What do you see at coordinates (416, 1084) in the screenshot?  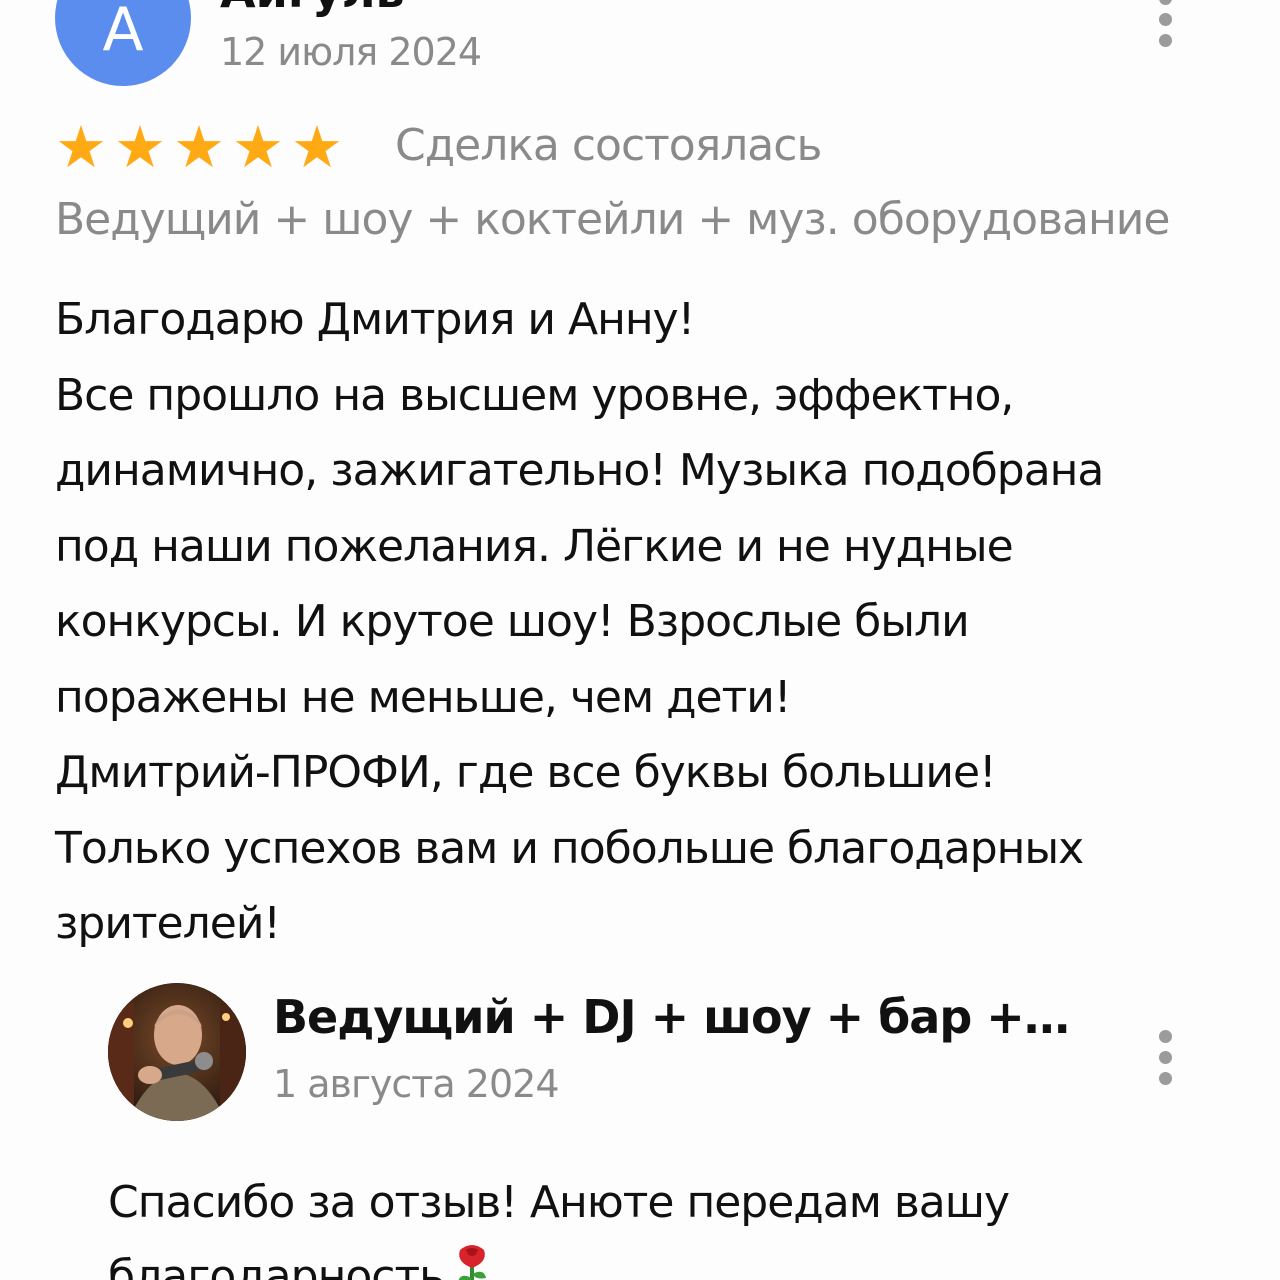 I see `reply-date: 1 августа 2024` at bounding box center [416, 1084].